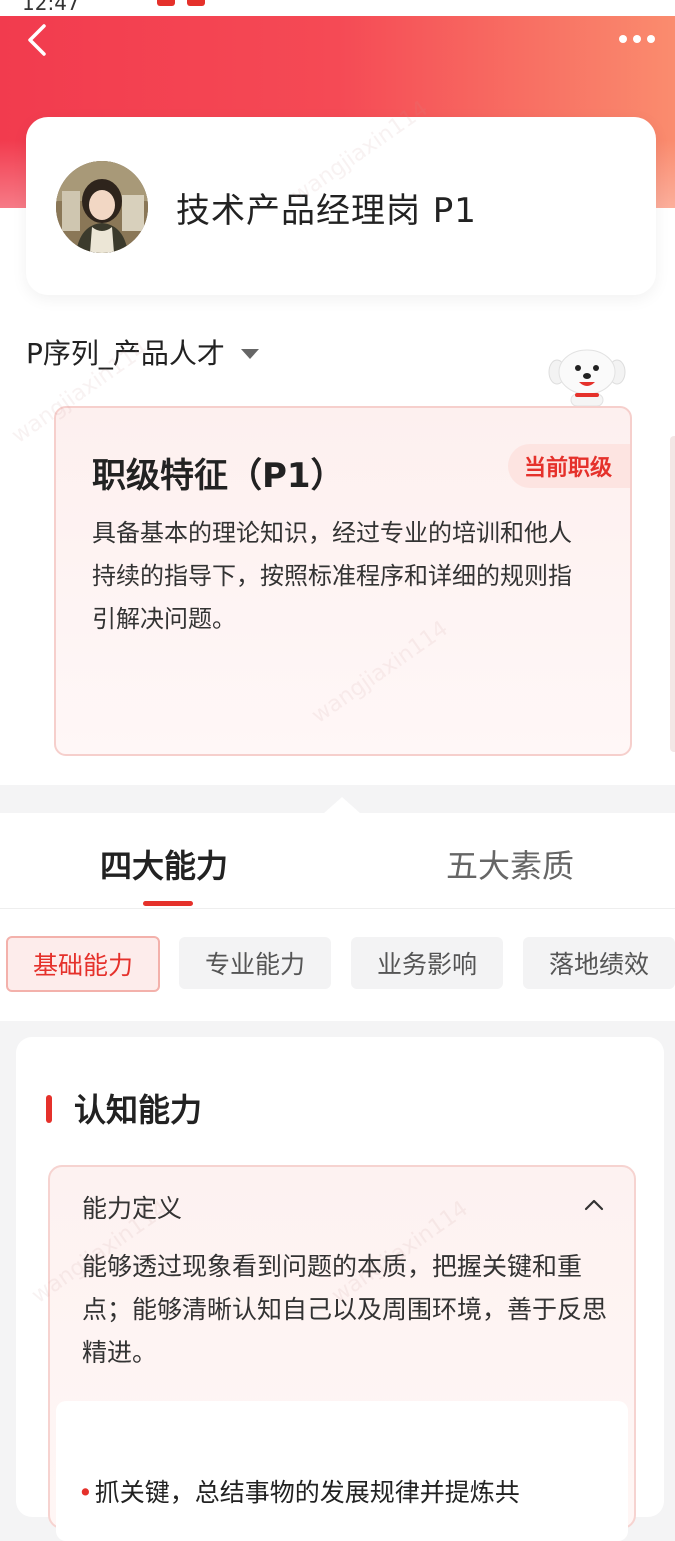  Describe the element at coordinates (255, 963) in the screenshot. I see `chip-professional-ability: 专业能力` at that location.